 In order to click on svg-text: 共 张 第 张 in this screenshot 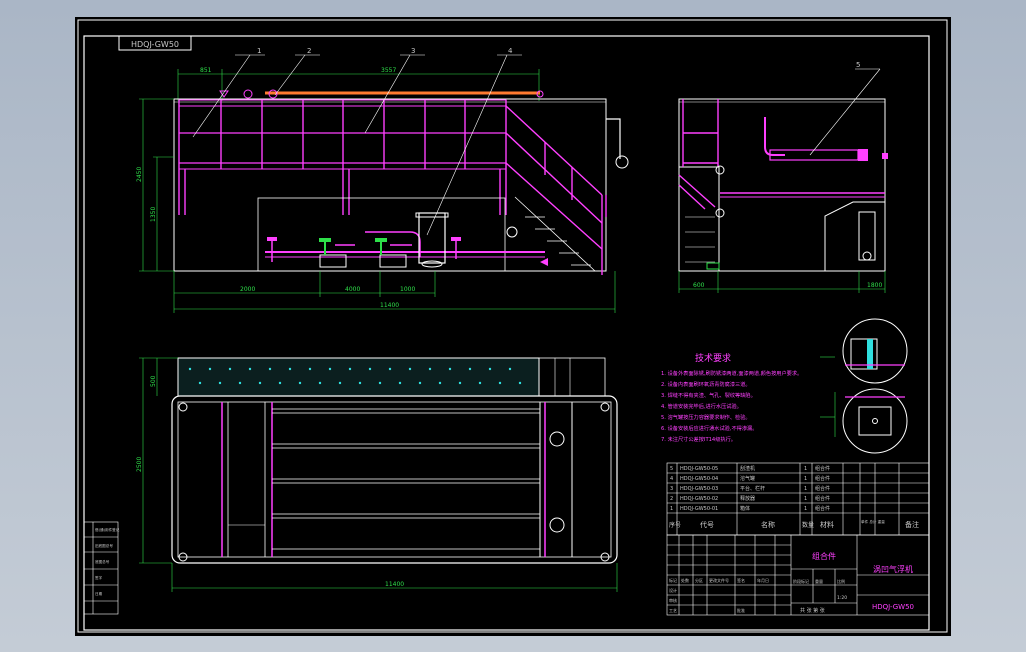, I will do `click(812, 610)`.